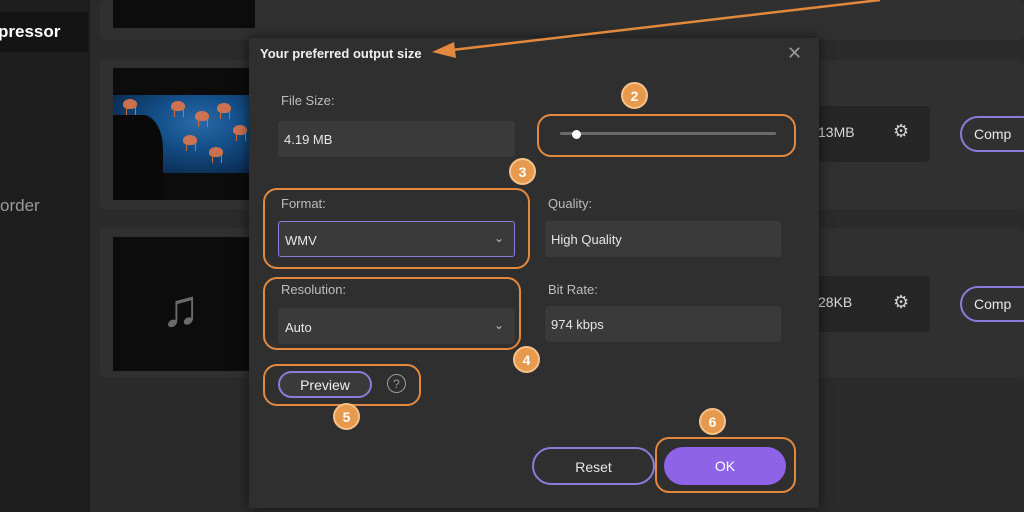 The height and width of the screenshot is (512, 1024). What do you see at coordinates (342, 385) in the screenshot?
I see `highlight-preview` at bounding box center [342, 385].